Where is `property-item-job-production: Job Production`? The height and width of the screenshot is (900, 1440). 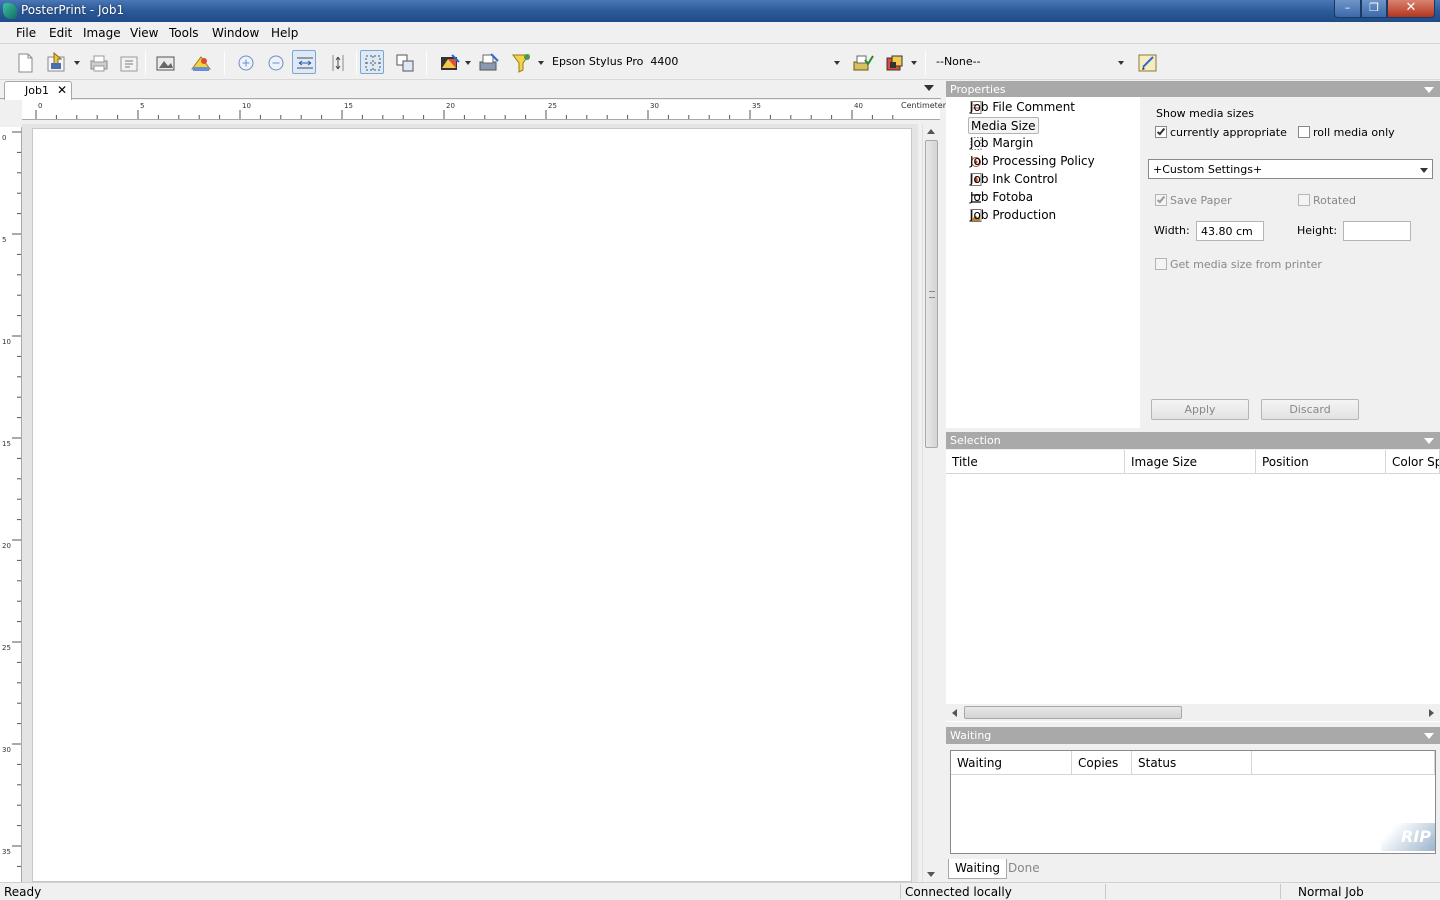 property-item-job-production: Job Production is located at coordinates (1013, 215).